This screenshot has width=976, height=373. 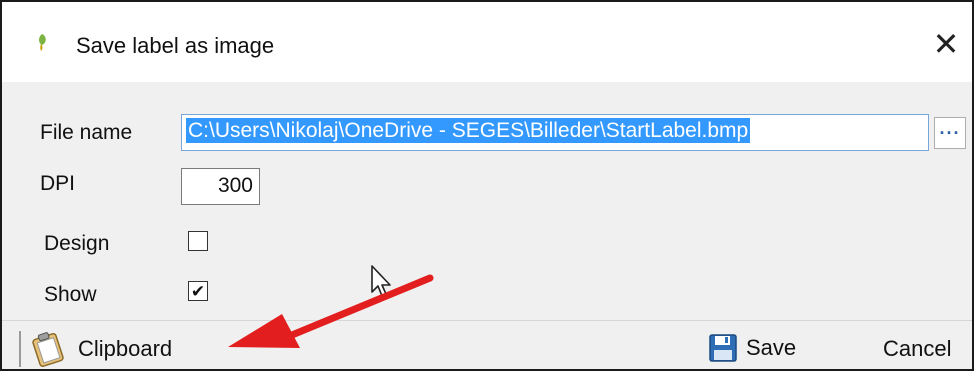 What do you see at coordinates (70, 294) in the screenshot?
I see `show-label: Show` at bounding box center [70, 294].